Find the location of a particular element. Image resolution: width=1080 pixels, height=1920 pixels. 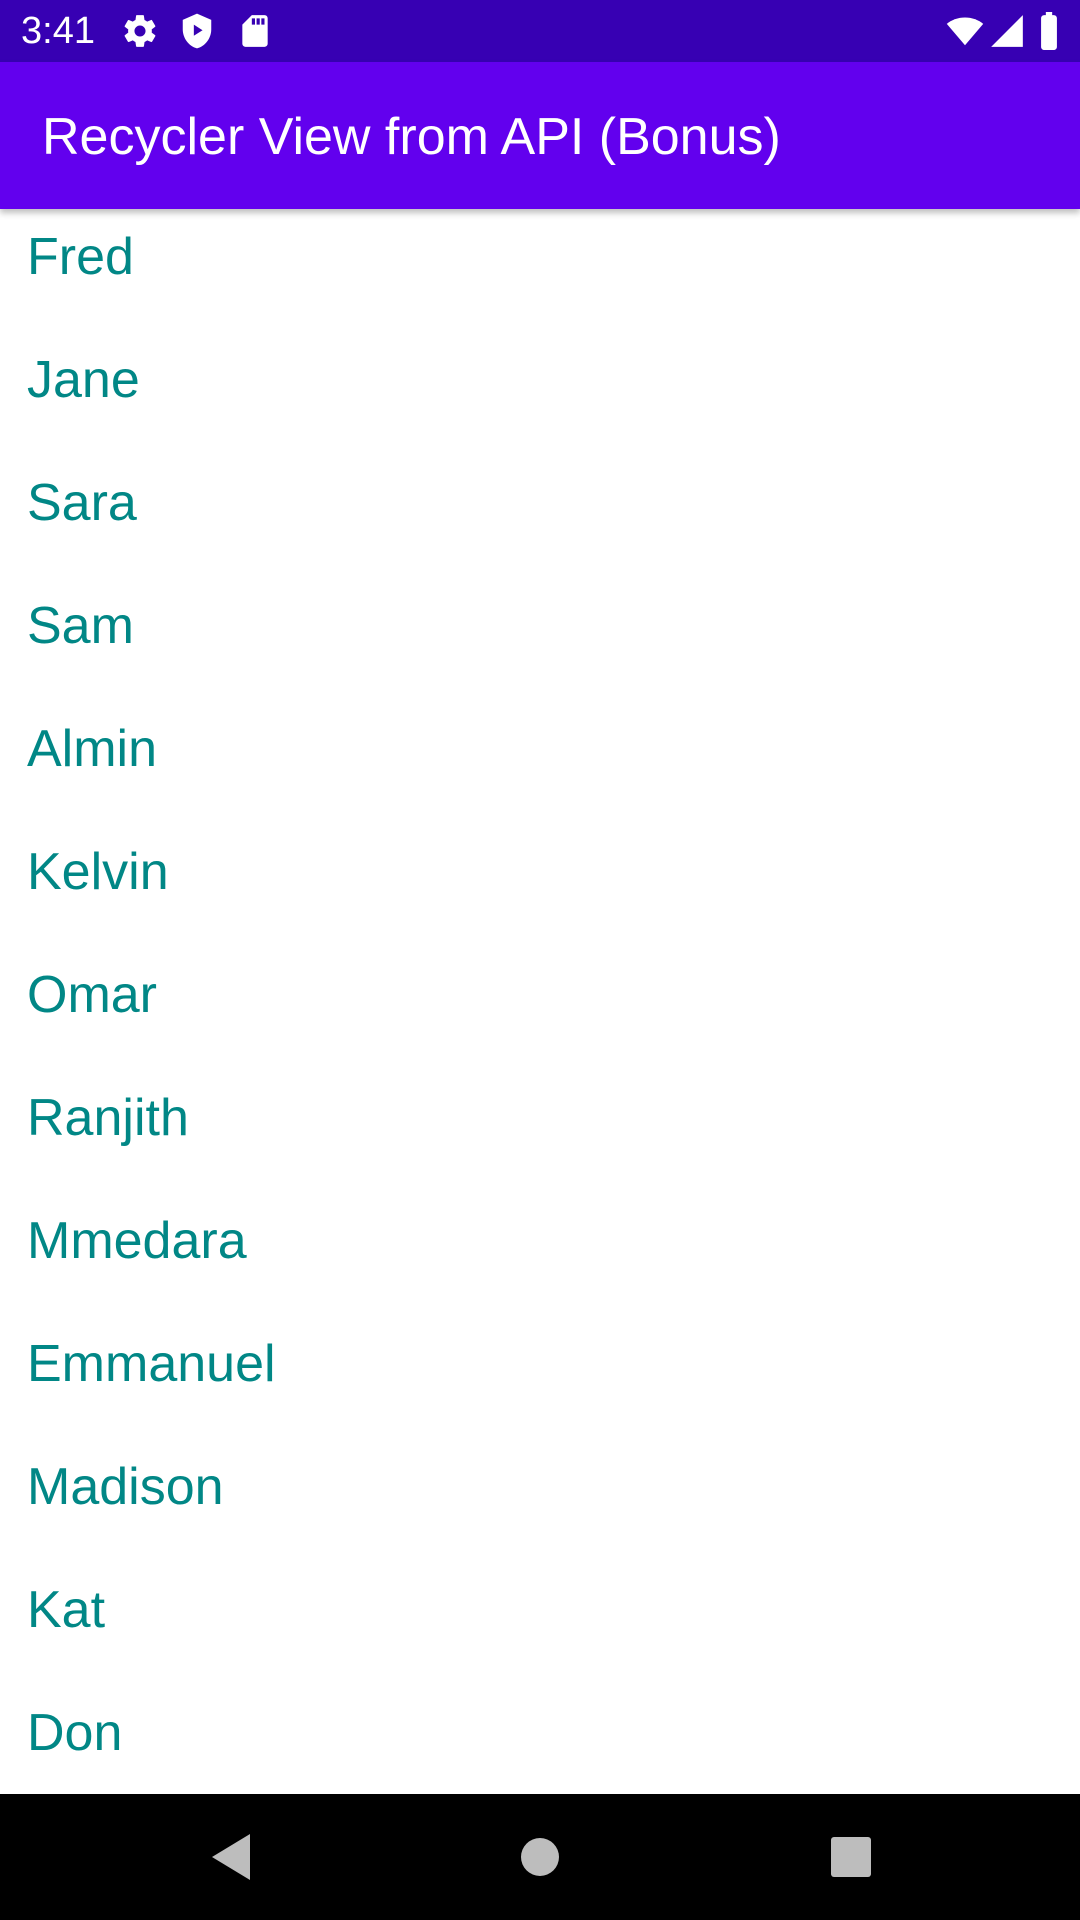

list-item: Jane is located at coordinates (540, 393).